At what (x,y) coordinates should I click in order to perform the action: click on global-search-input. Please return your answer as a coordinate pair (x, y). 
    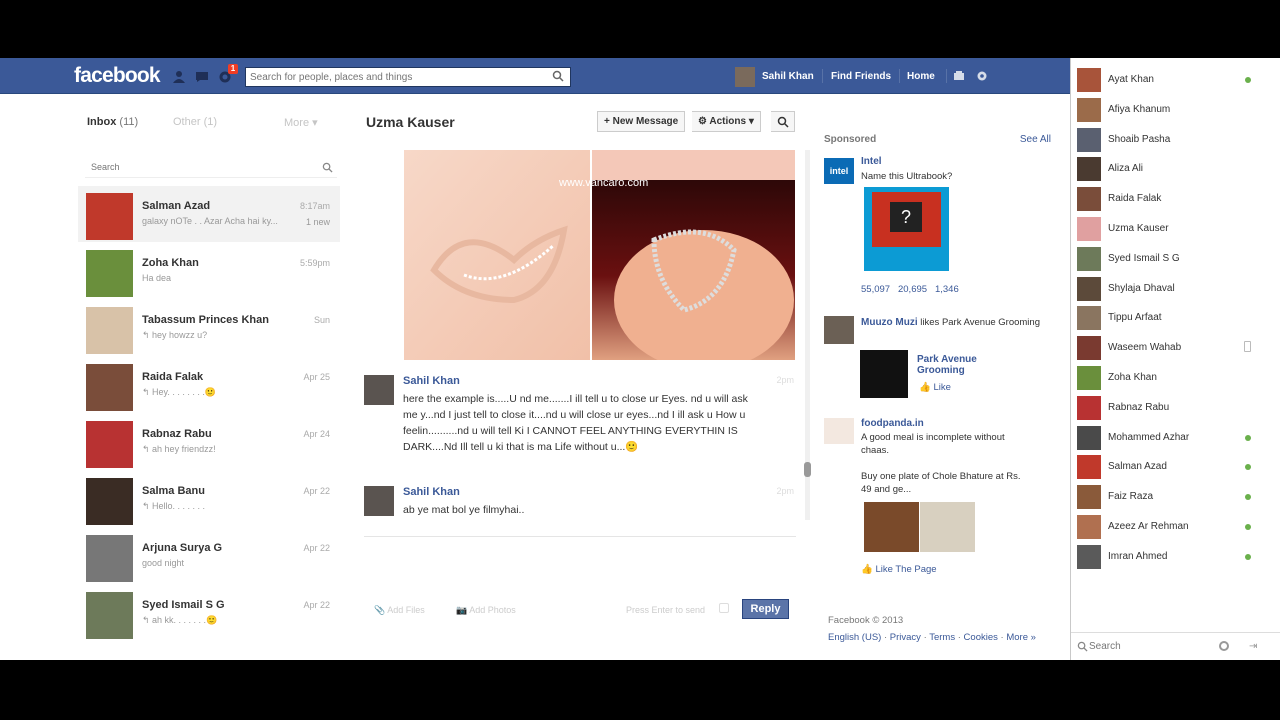
    Looking at the image, I should click on (396, 77).